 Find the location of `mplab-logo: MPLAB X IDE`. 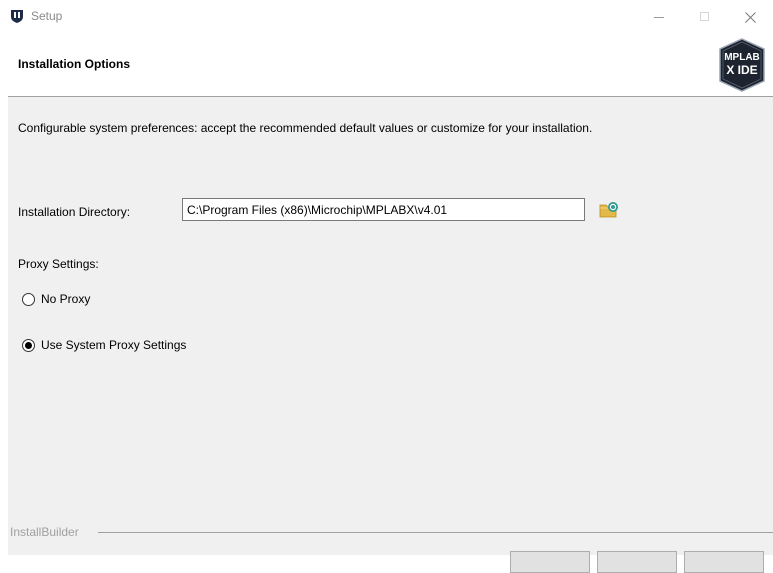

mplab-logo: MPLAB X IDE is located at coordinates (742, 65).